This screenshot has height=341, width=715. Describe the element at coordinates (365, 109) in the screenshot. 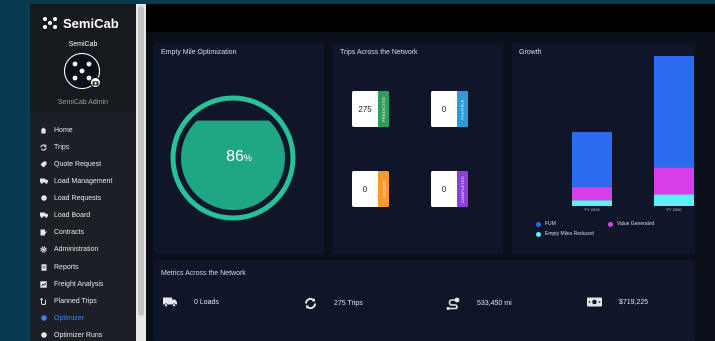

I see `trip-count: 275` at that location.